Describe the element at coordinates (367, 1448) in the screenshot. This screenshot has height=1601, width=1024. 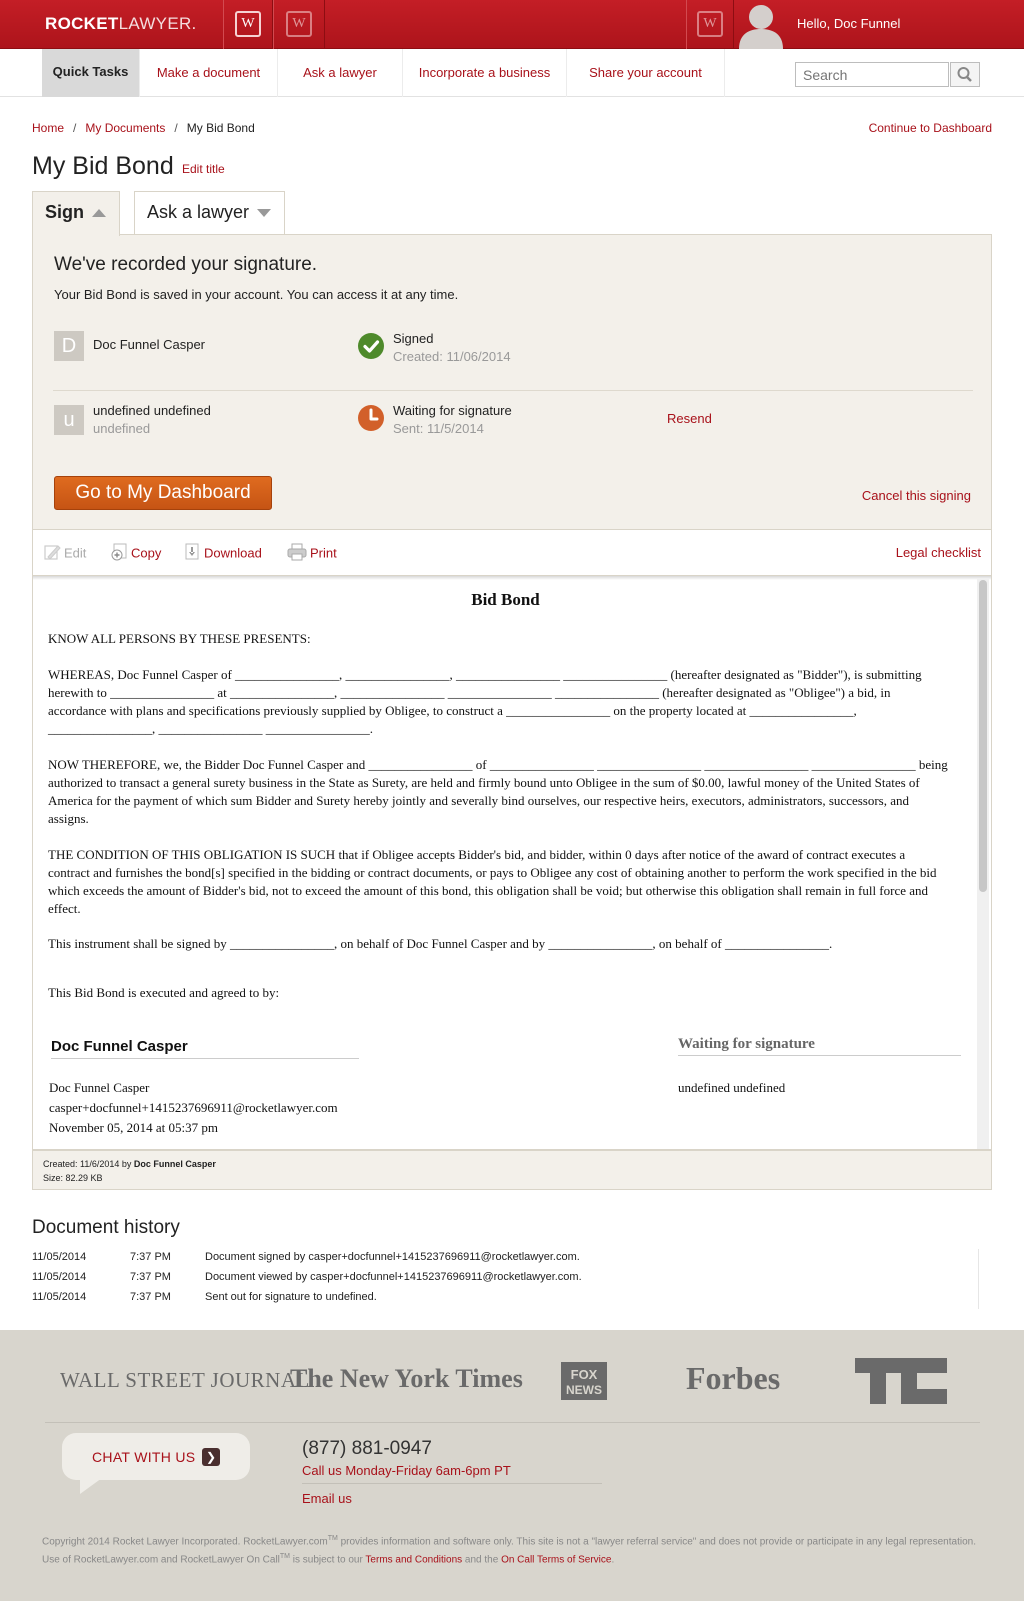
I see `support-phone: (877) 881-0947` at that location.